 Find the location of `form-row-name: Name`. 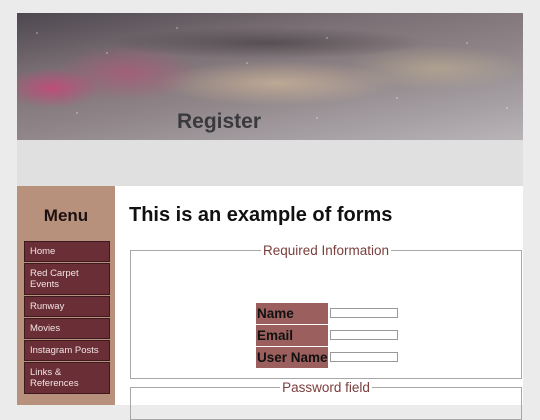

form-row-name: Name is located at coordinates (327, 313).